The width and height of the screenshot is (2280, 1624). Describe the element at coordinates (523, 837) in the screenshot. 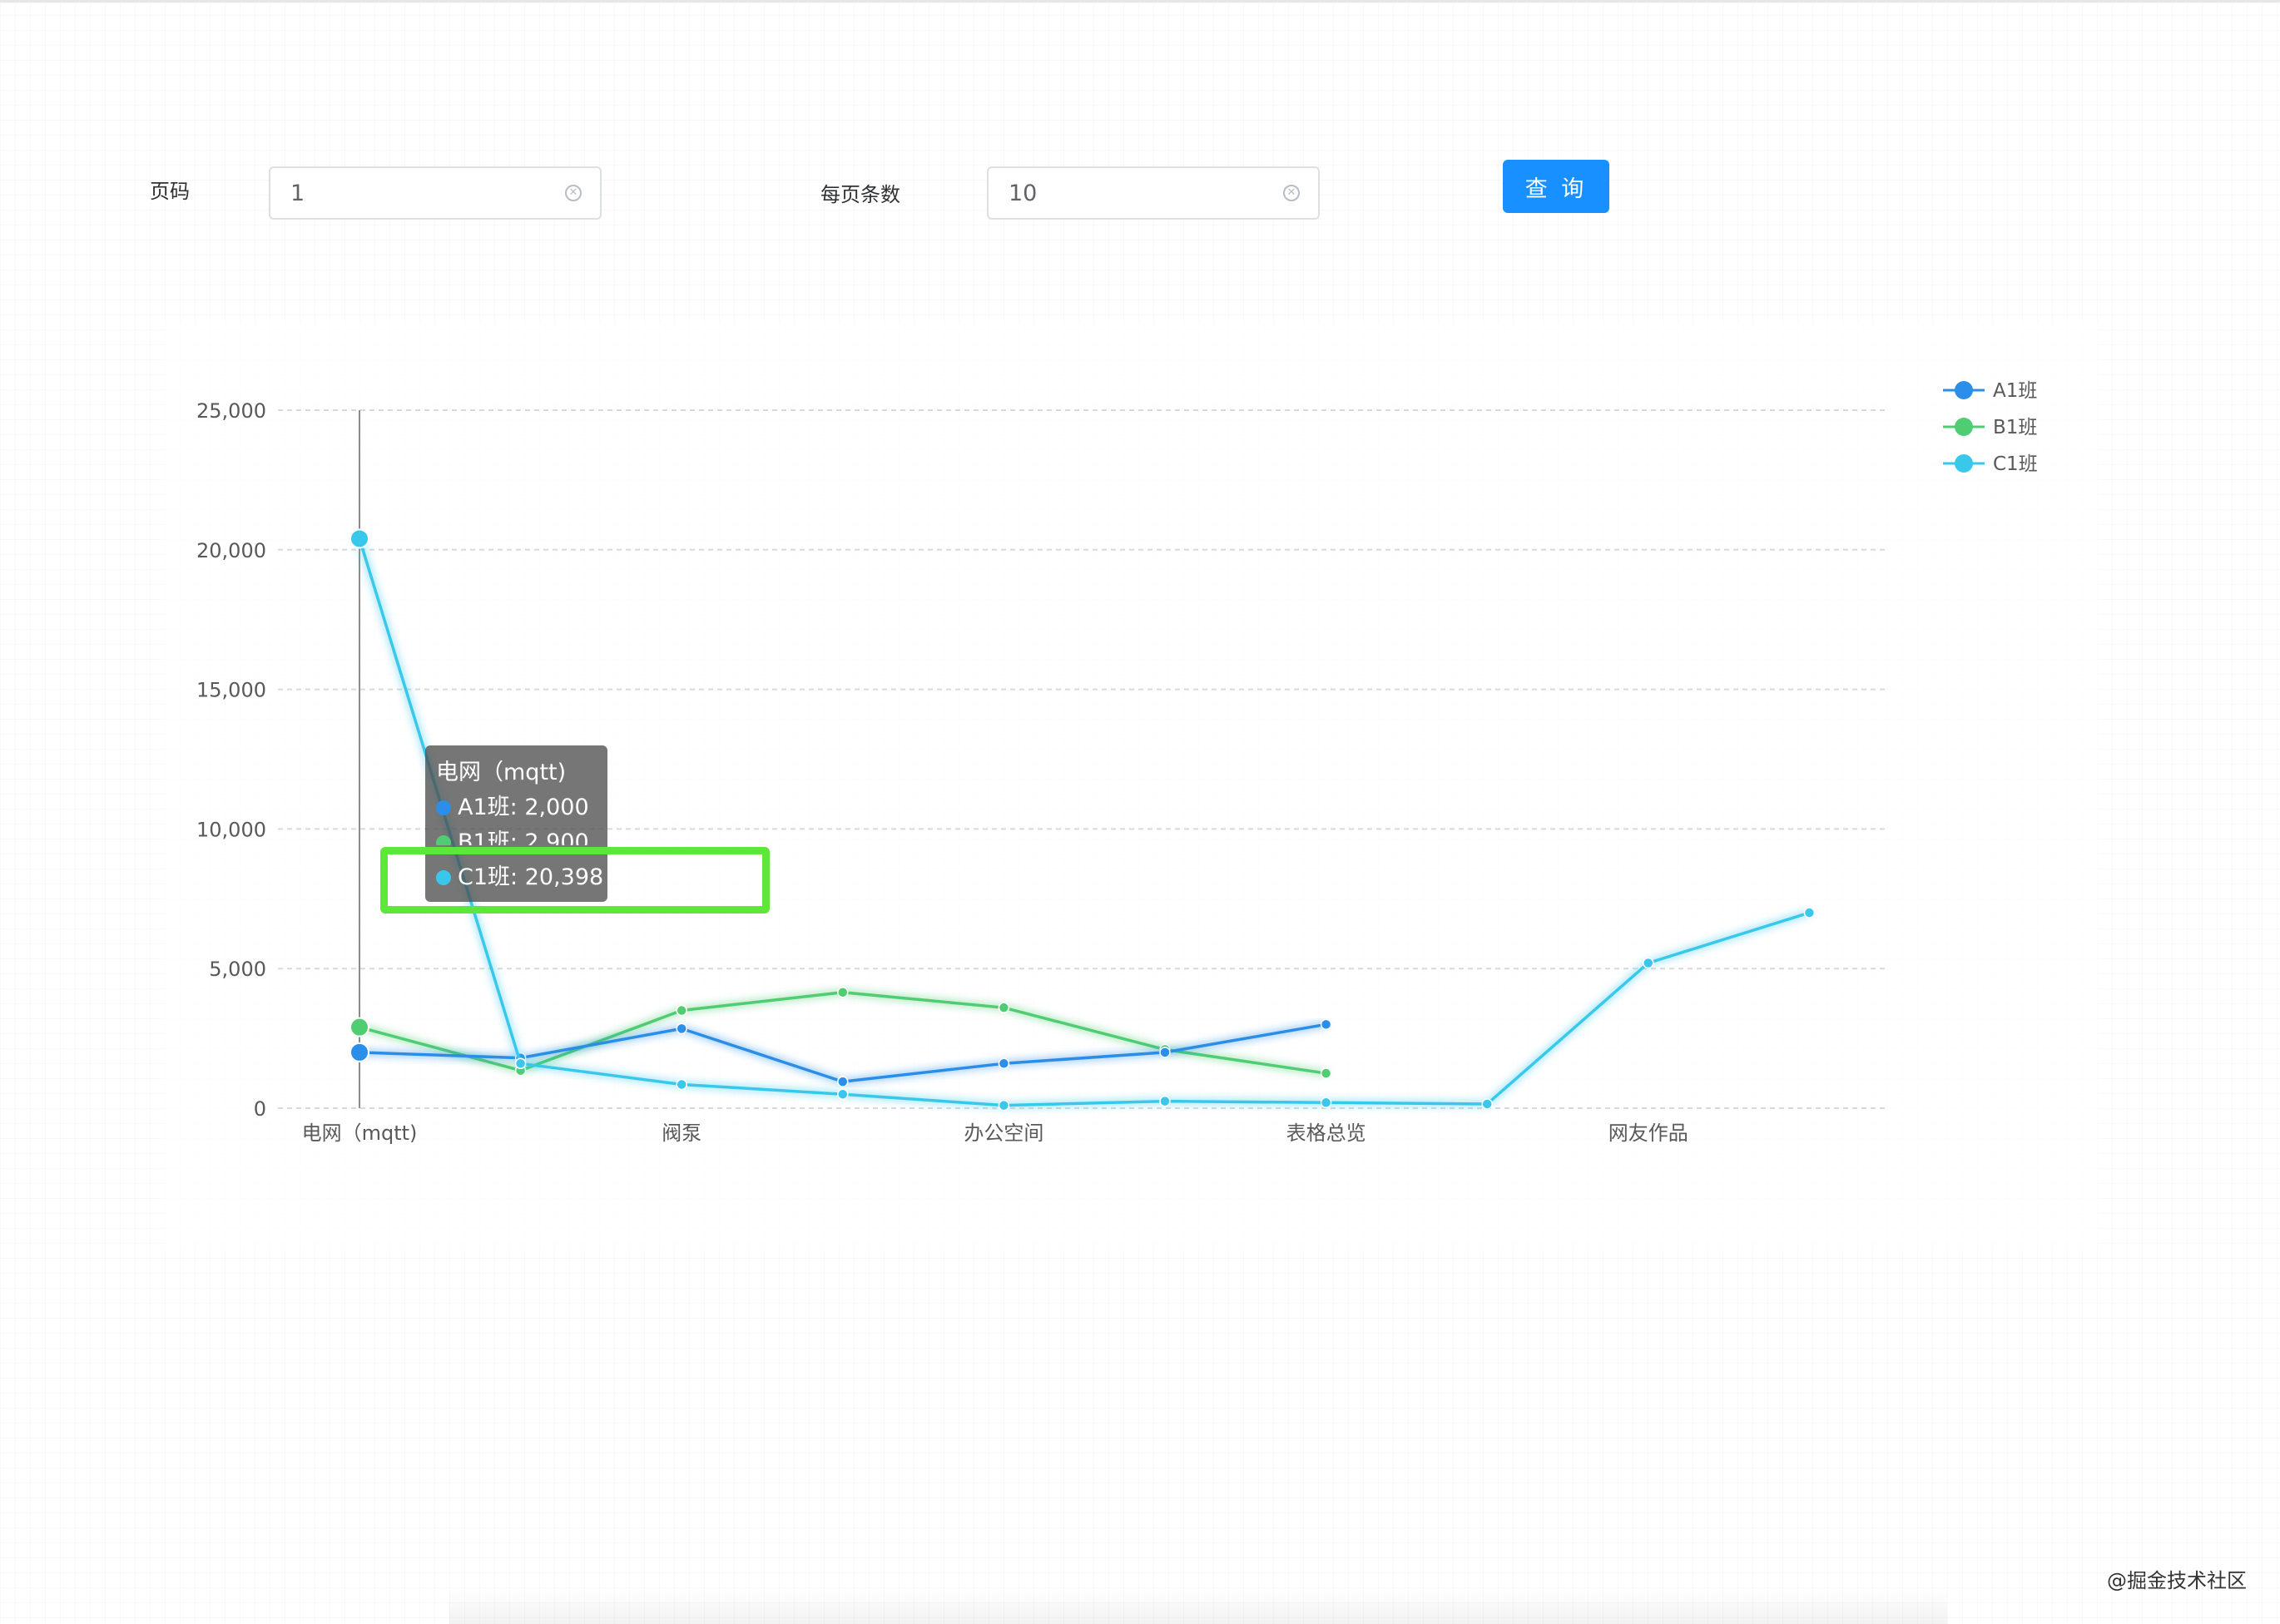

I see `tooltip-label-b1: B1班: 2,900` at that location.